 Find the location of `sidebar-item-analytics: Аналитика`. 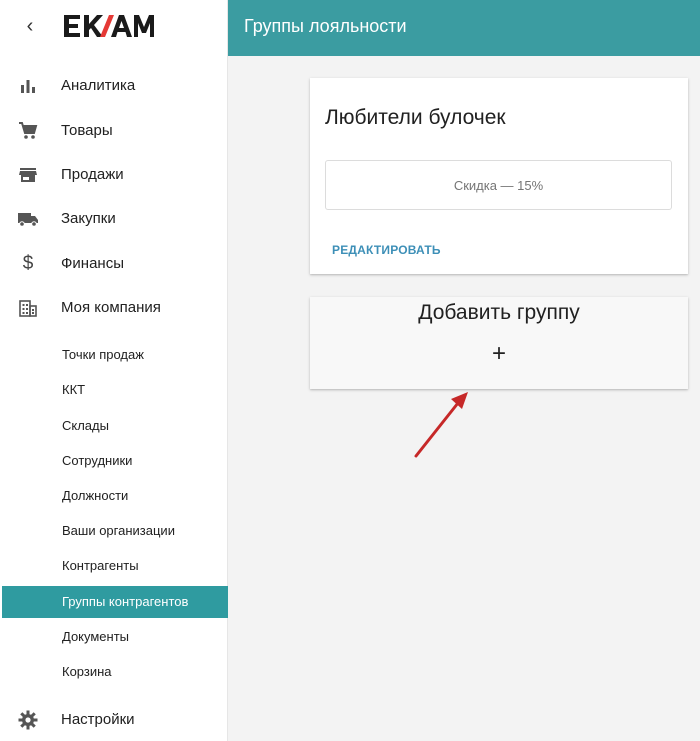

sidebar-item-analytics: Аналитика is located at coordinates (114, 86).